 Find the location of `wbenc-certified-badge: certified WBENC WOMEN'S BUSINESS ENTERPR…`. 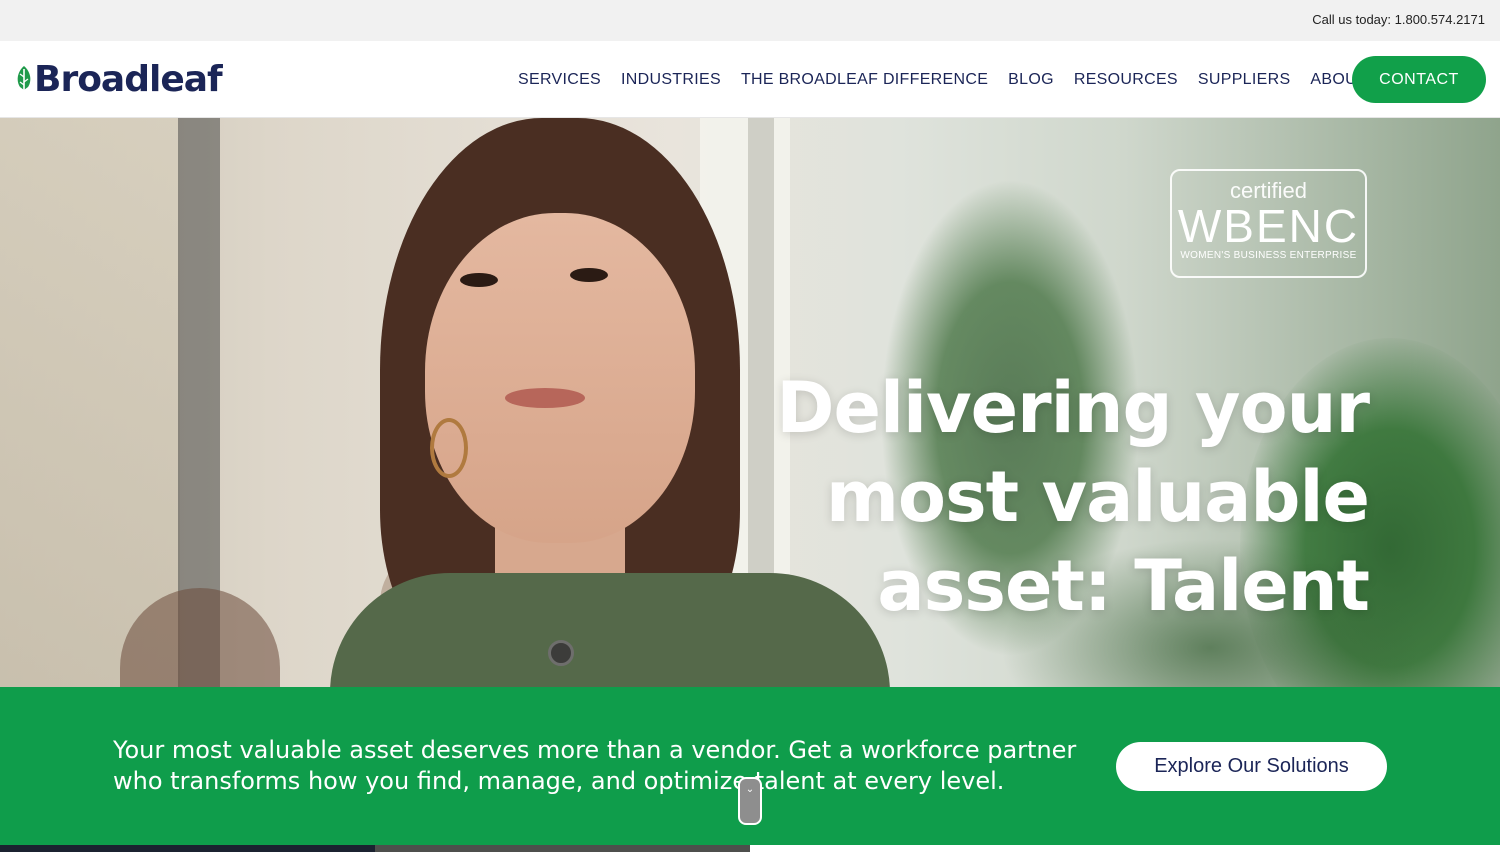

wbenc-certified-badge: certified WBENC WOMEN'S BUSINESS ENTERPR… is located at coordinates (1268, 223).